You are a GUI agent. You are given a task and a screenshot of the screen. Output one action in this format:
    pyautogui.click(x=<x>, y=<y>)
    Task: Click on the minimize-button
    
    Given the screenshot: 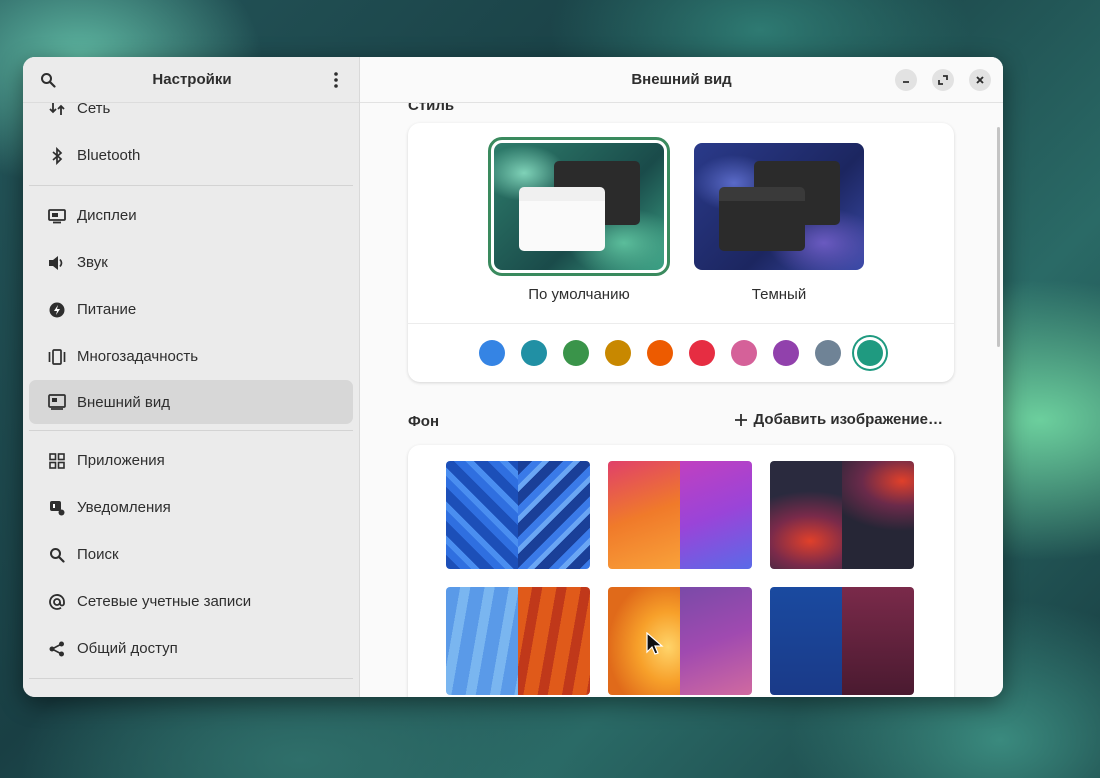 What is the action you would take?
    pyautogui.click(x=906, y=80)
    